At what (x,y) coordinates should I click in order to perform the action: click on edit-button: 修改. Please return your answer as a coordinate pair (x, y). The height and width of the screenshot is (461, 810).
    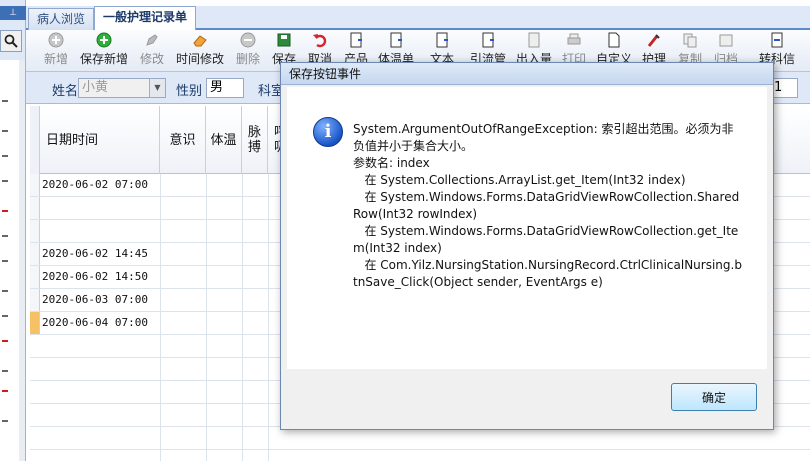
    Looking at the image, I should click on (152, 51).